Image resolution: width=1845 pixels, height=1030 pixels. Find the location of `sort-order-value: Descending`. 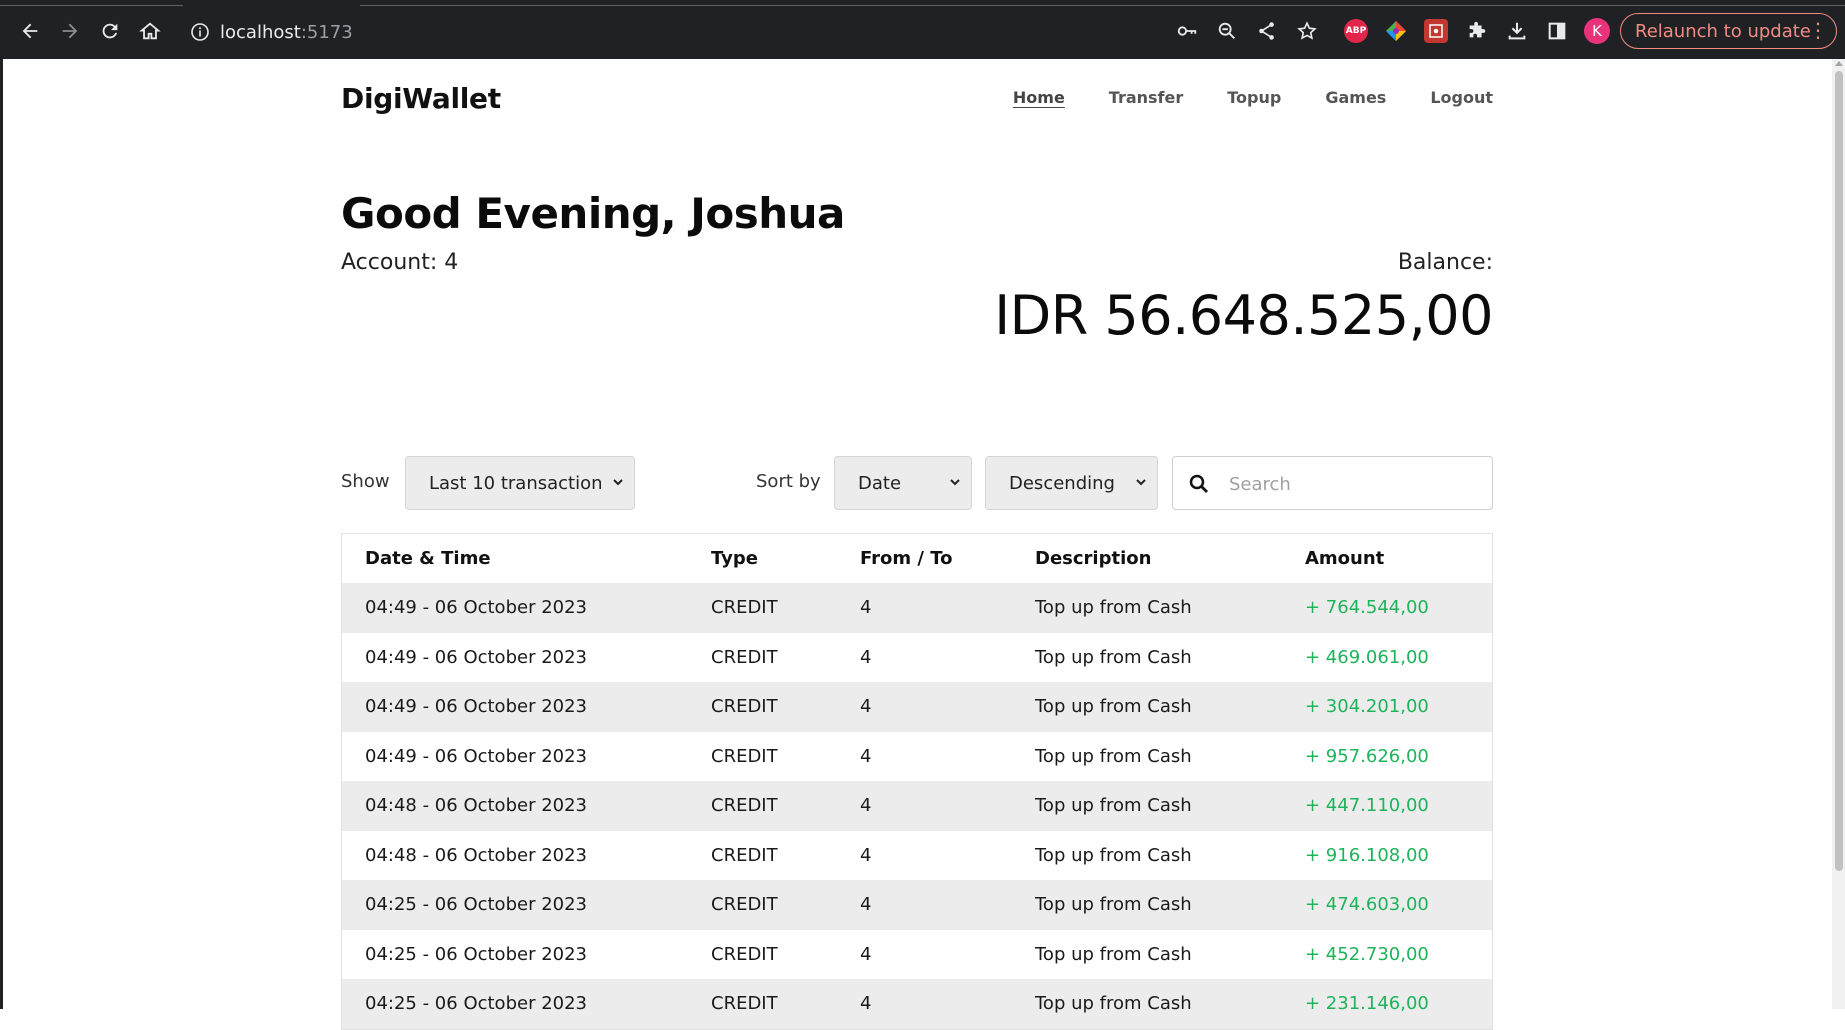

sort-order-value: Descending is located at coordinates (1062, 483).